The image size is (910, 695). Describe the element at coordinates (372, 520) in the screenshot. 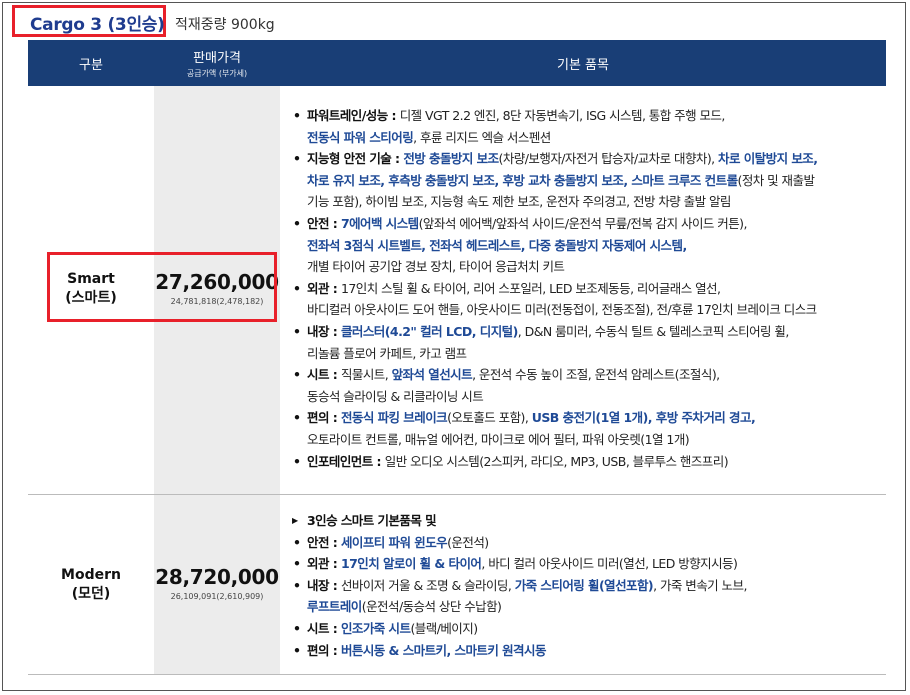

I see `feature-category: 3인승 스마트 기본품목 및` at that location.